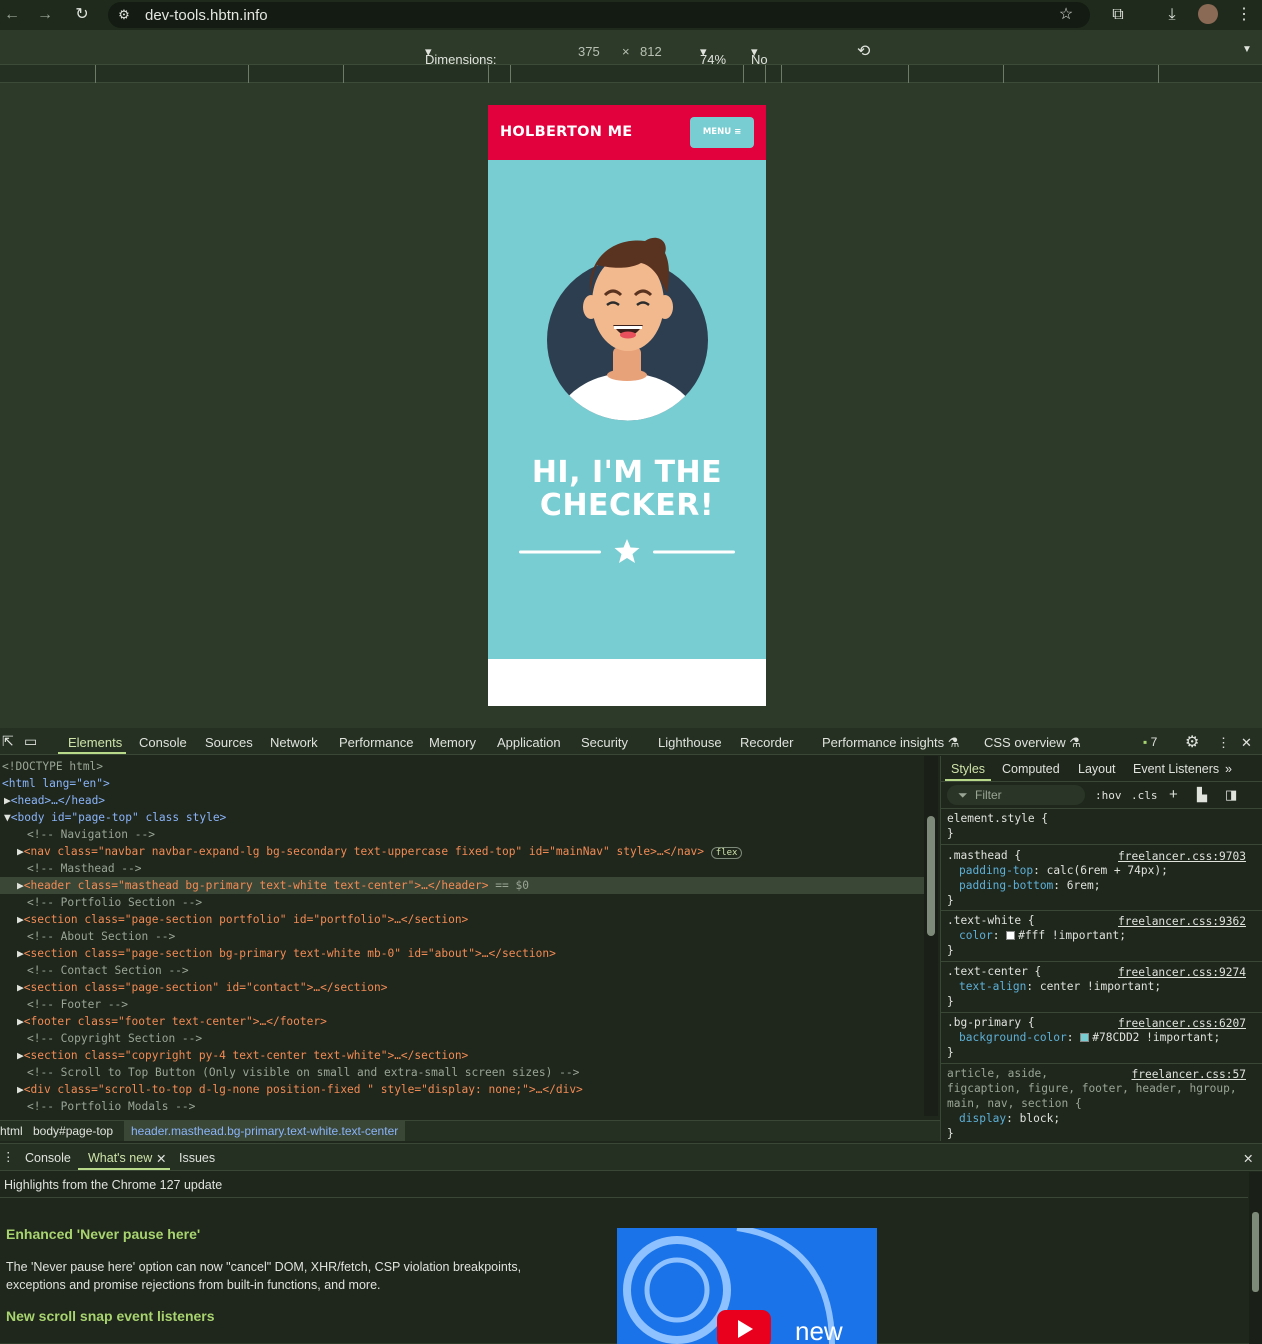 Image resolution: width=1262 pixels, height=1344 pixels. I want to click on dom-line: <!DOCTYPE html>, so click(52, 766).